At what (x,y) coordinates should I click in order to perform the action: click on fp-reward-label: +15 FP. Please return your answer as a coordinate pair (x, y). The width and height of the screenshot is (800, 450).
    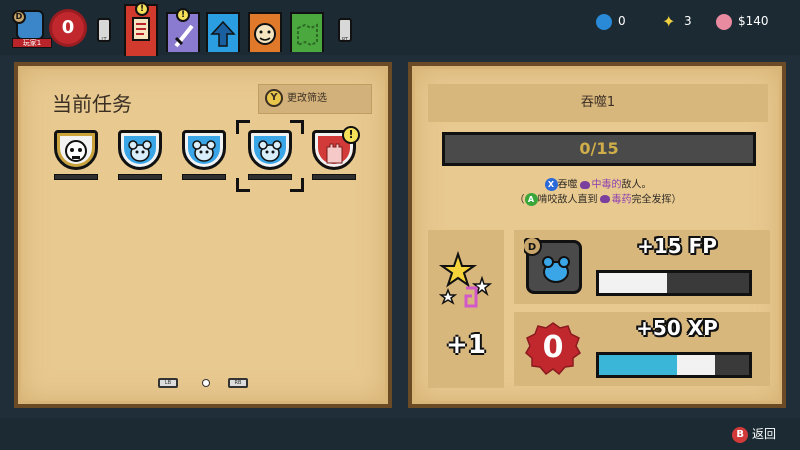
    Looking at the image, I should click on (677, 246).